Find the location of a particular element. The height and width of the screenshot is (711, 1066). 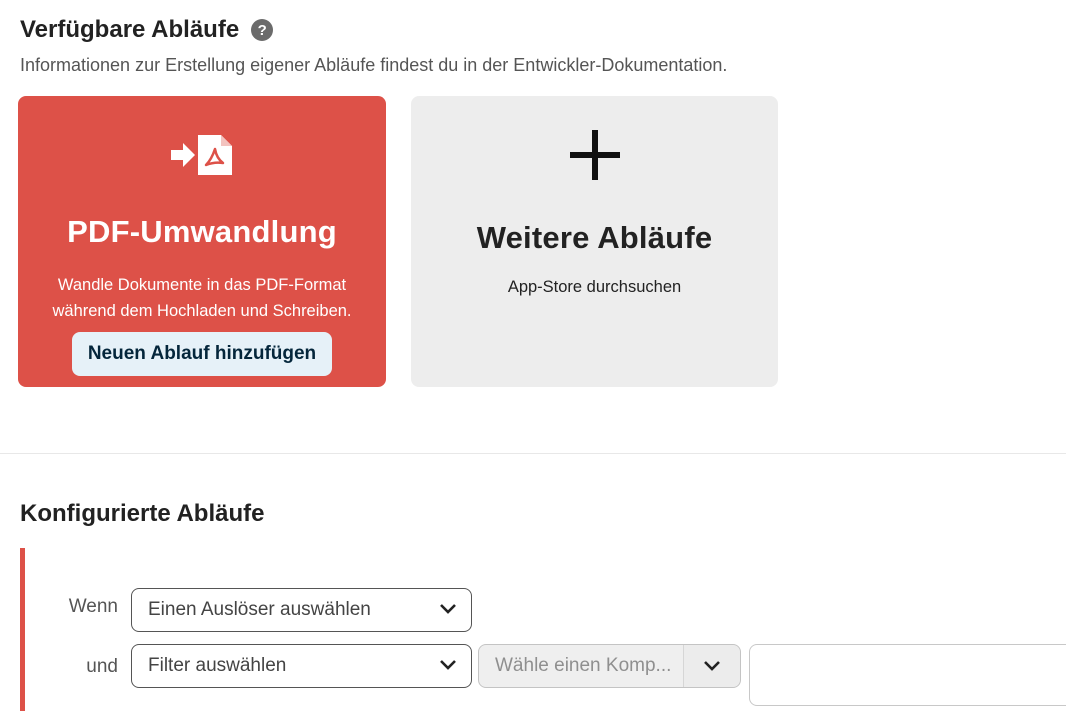

available-flows-title: Verfügbare Abläufe is located at coordinates (130, 29).